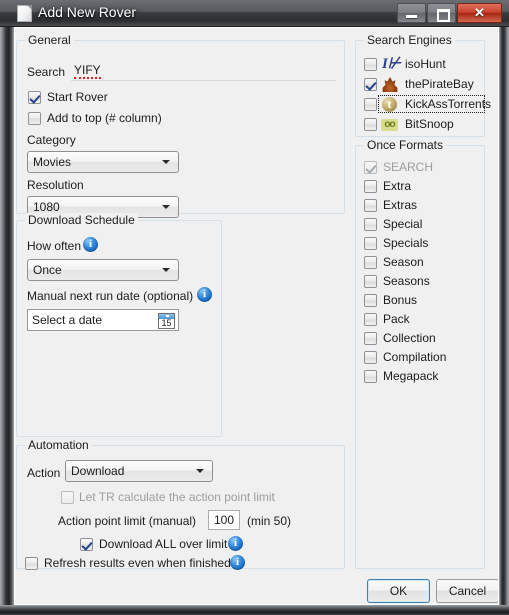 The height and width of the screenshot is (615, 509). I want to click on window-frame-bottom, so click(254, 610).